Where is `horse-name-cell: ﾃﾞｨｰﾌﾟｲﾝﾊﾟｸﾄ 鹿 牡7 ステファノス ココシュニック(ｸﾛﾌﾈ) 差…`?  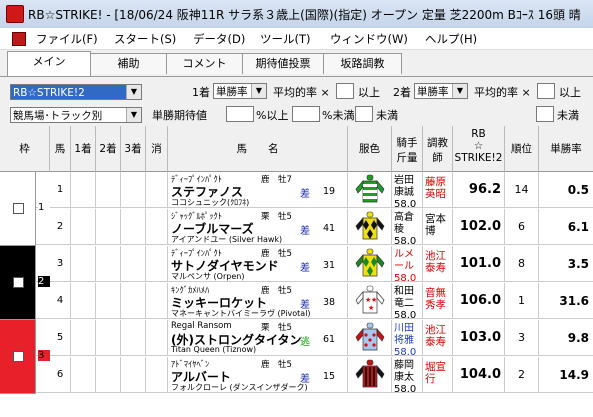
horse-name-cell: ﾃﾞｨｰﾌﾟｲﾝﾊﾟｸﾄ 鹿 牡7 ステファノス ココシュニック(ｸﾛﾌﾈ) 差… is located at coordinates (258, 190).